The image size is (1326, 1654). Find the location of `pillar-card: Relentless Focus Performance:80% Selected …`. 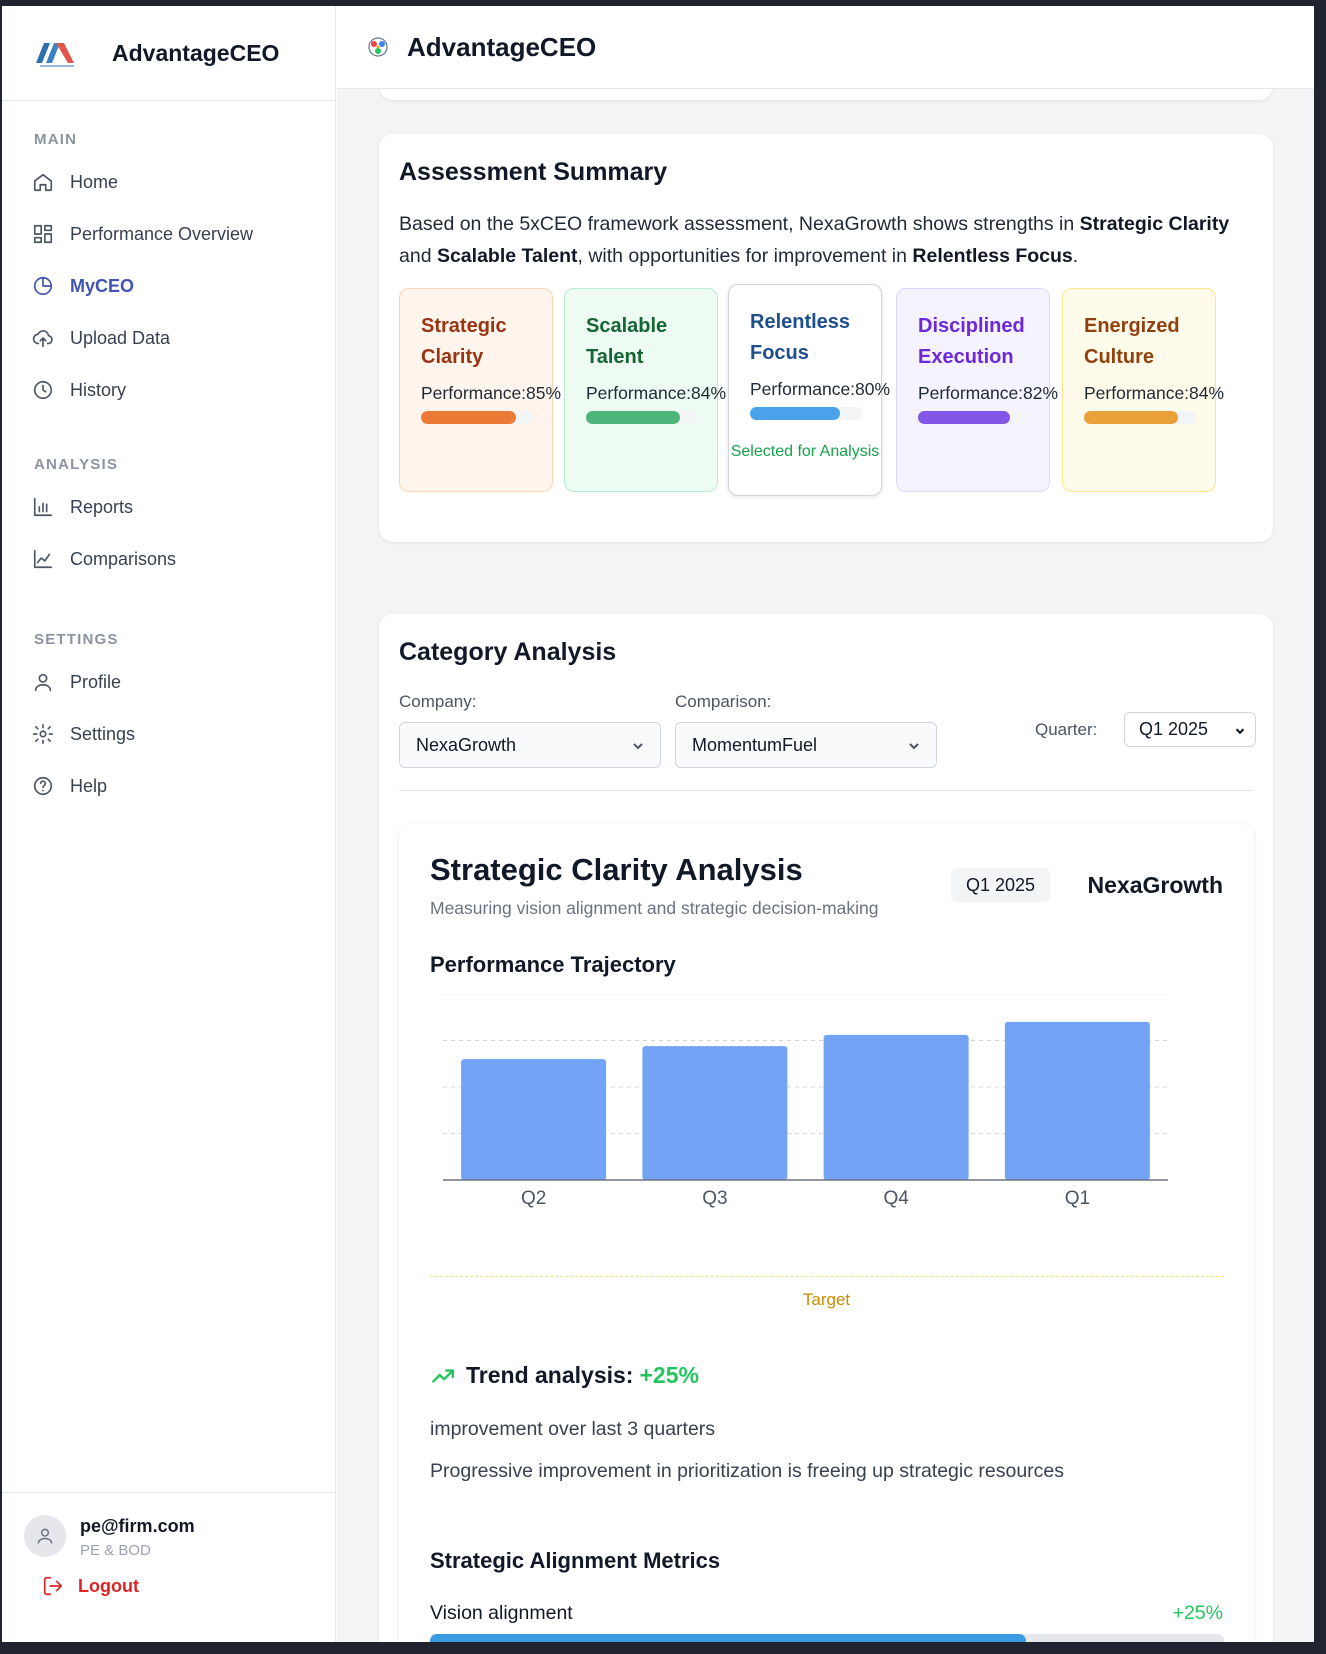

pillar-card: Relentless Focus Performance:80% Selected … is located at coordinates (809, 390).